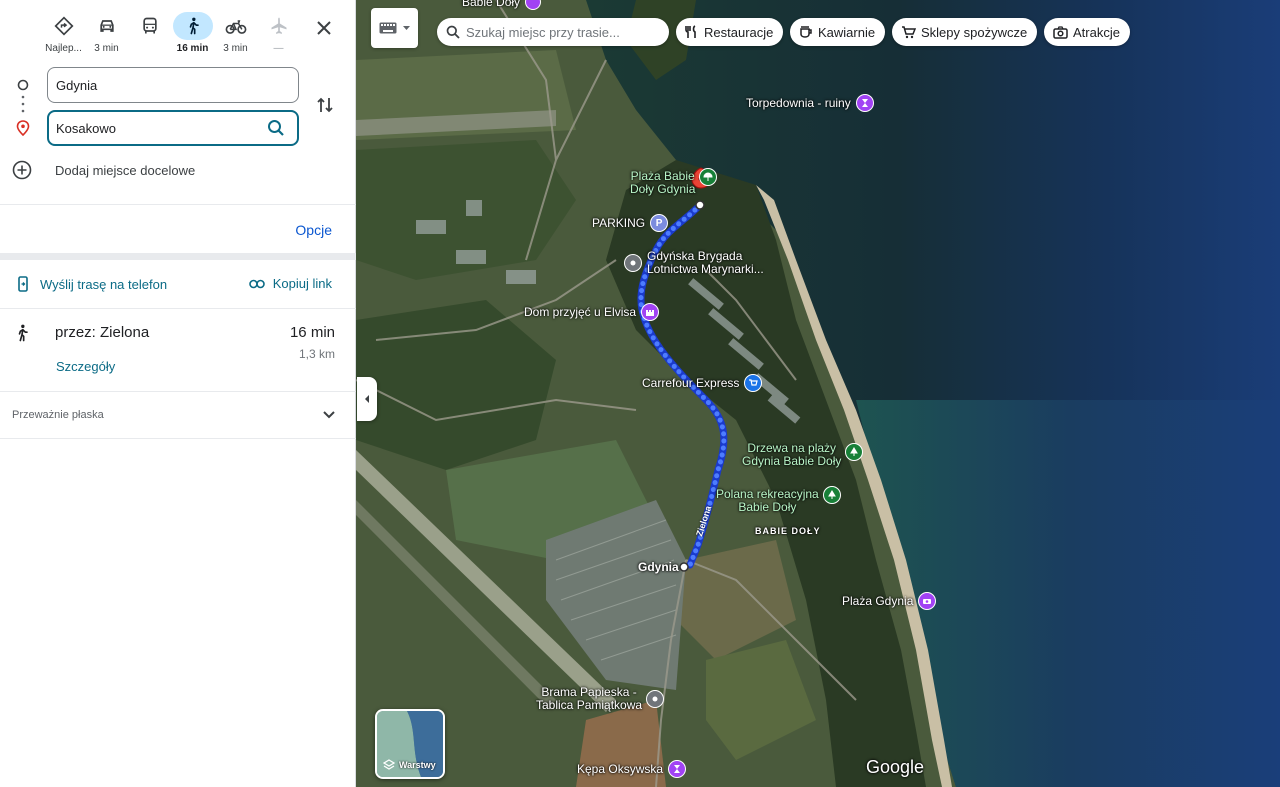 The image size is (1280, 787). I want to click on poi-label-line2: Doły Gdynia, so click(663, 189).